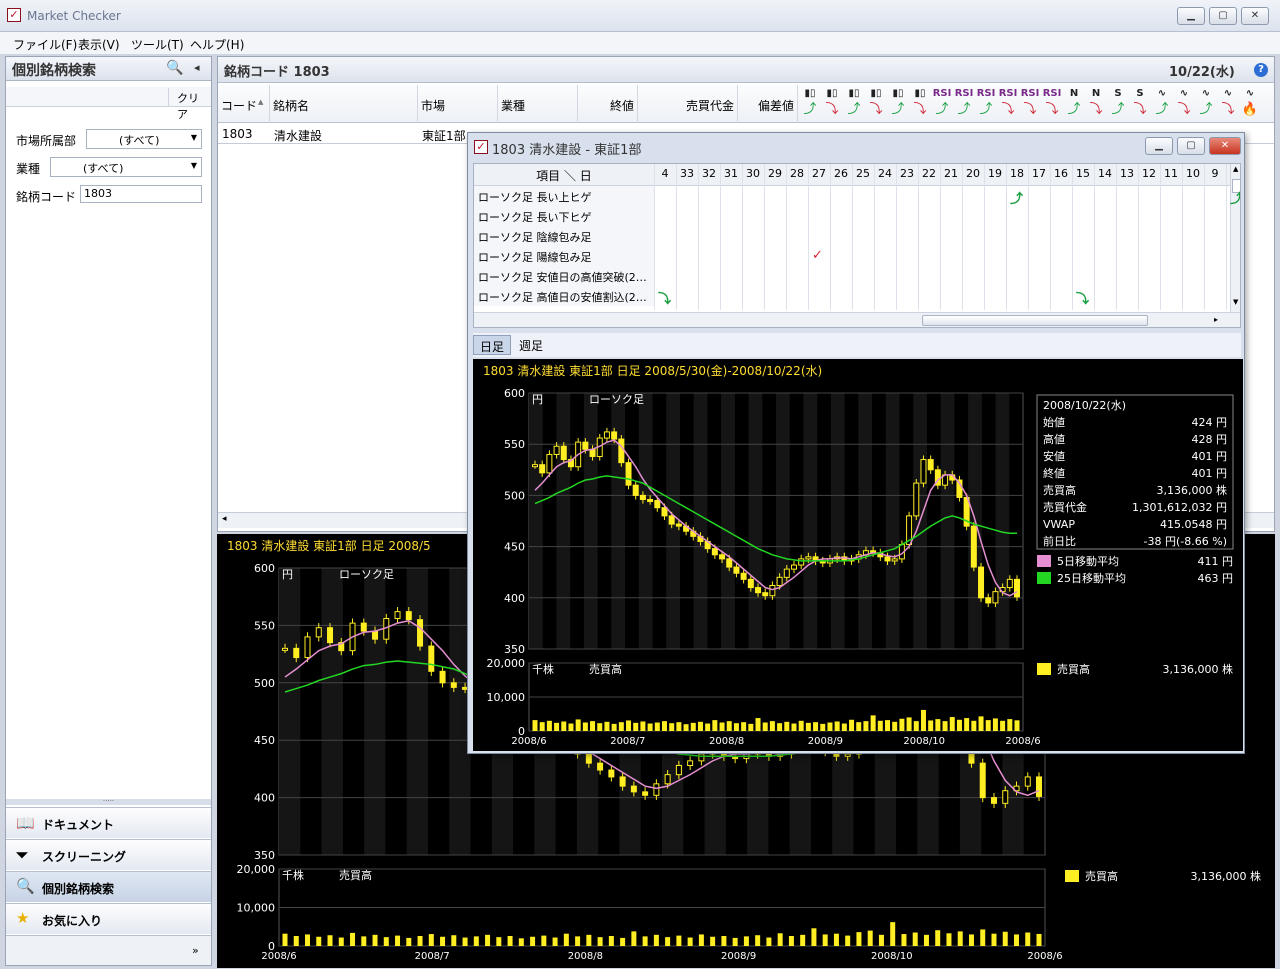 This screenshot has width=1280, height=969. Describe the element at coordinates (543, 669) in the screenshot. I see `volume-unit-label: 千株` at that location.